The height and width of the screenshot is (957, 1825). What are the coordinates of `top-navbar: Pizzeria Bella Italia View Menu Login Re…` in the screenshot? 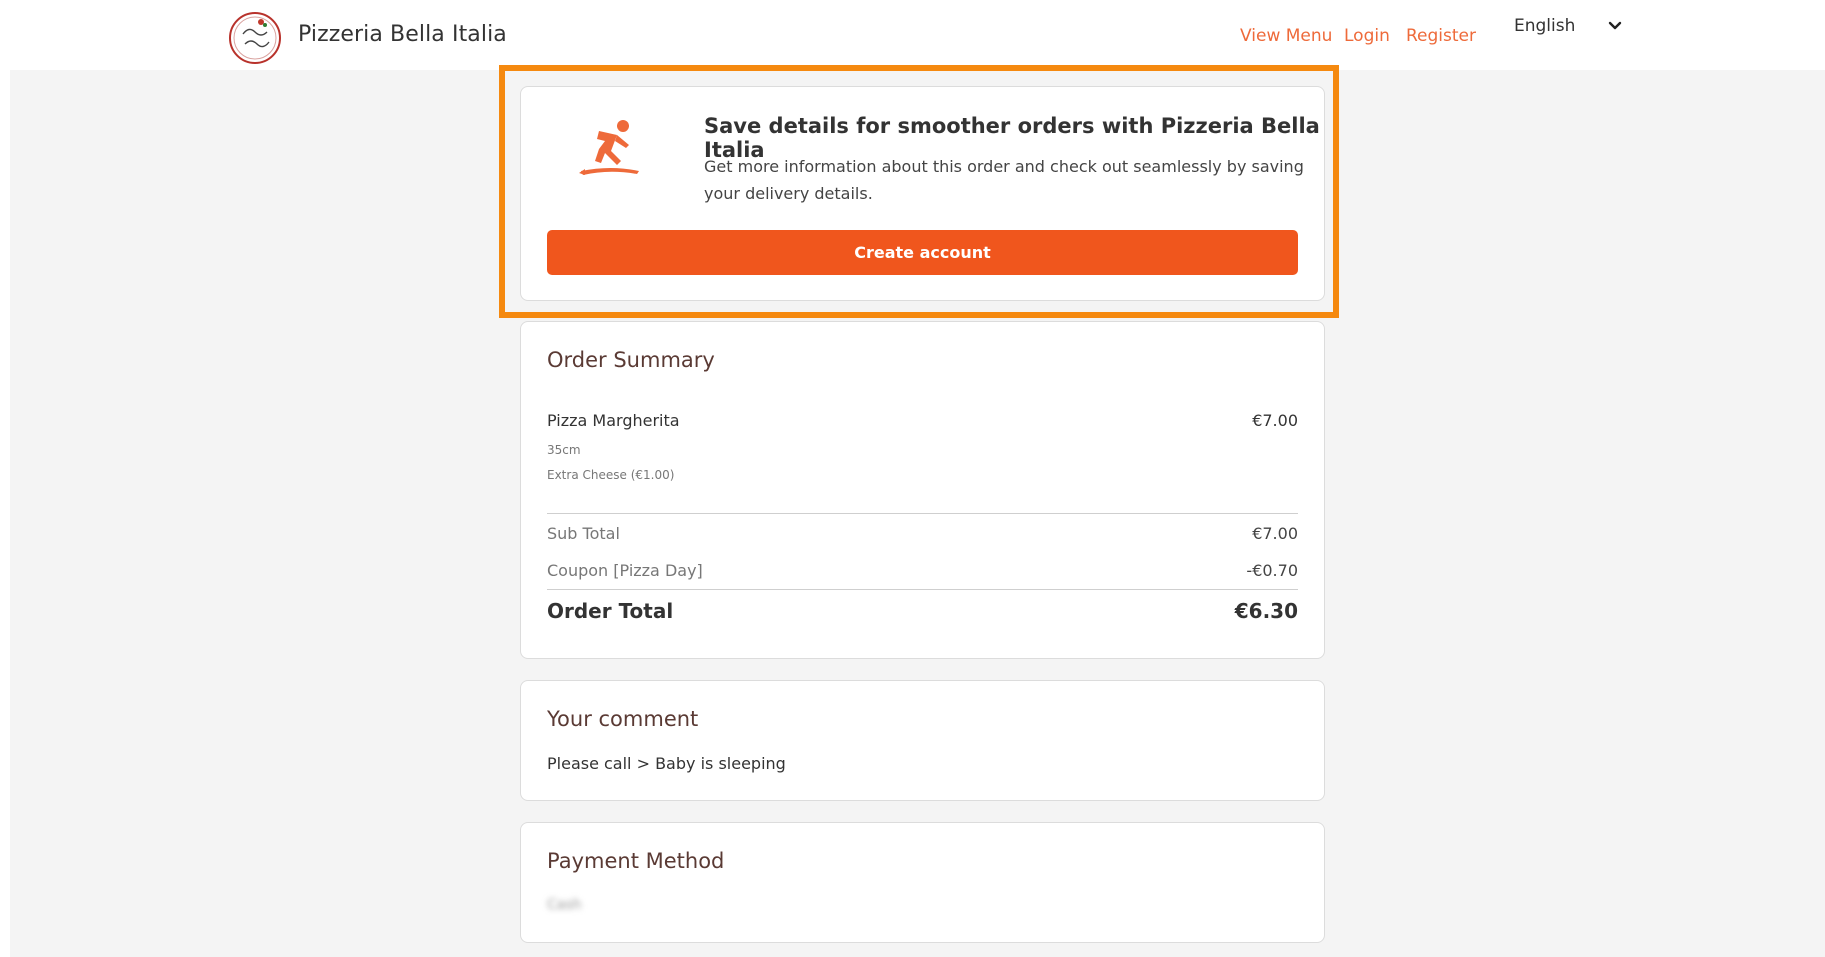 It's located at (912, 35).